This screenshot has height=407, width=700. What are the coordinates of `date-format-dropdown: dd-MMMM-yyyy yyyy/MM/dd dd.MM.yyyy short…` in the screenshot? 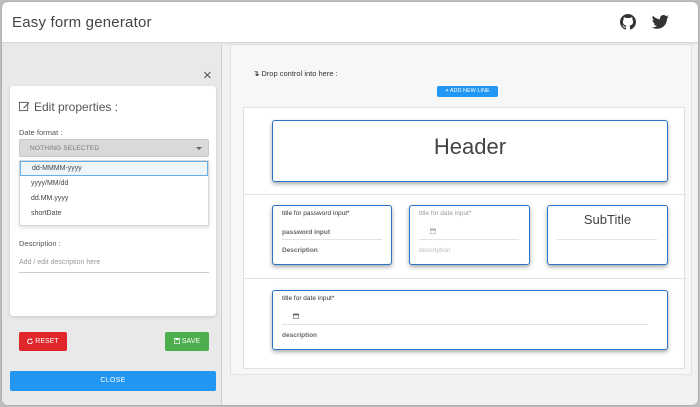 It's located at (114, 193).